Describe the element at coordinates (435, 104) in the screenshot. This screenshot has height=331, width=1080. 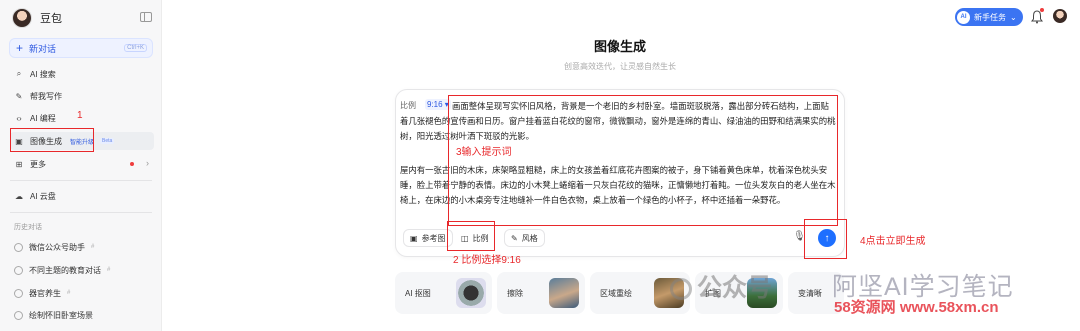
I see `ratio-value: 9:16` at that location.